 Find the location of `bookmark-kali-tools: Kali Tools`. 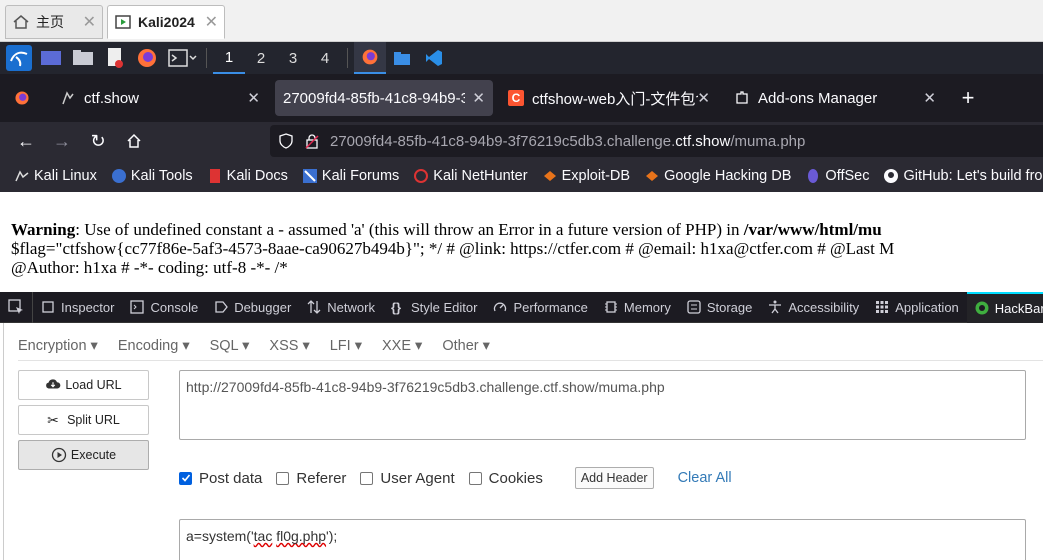

bookmark-kali-tools: Kali Tools is located at coordinates (152, 176).